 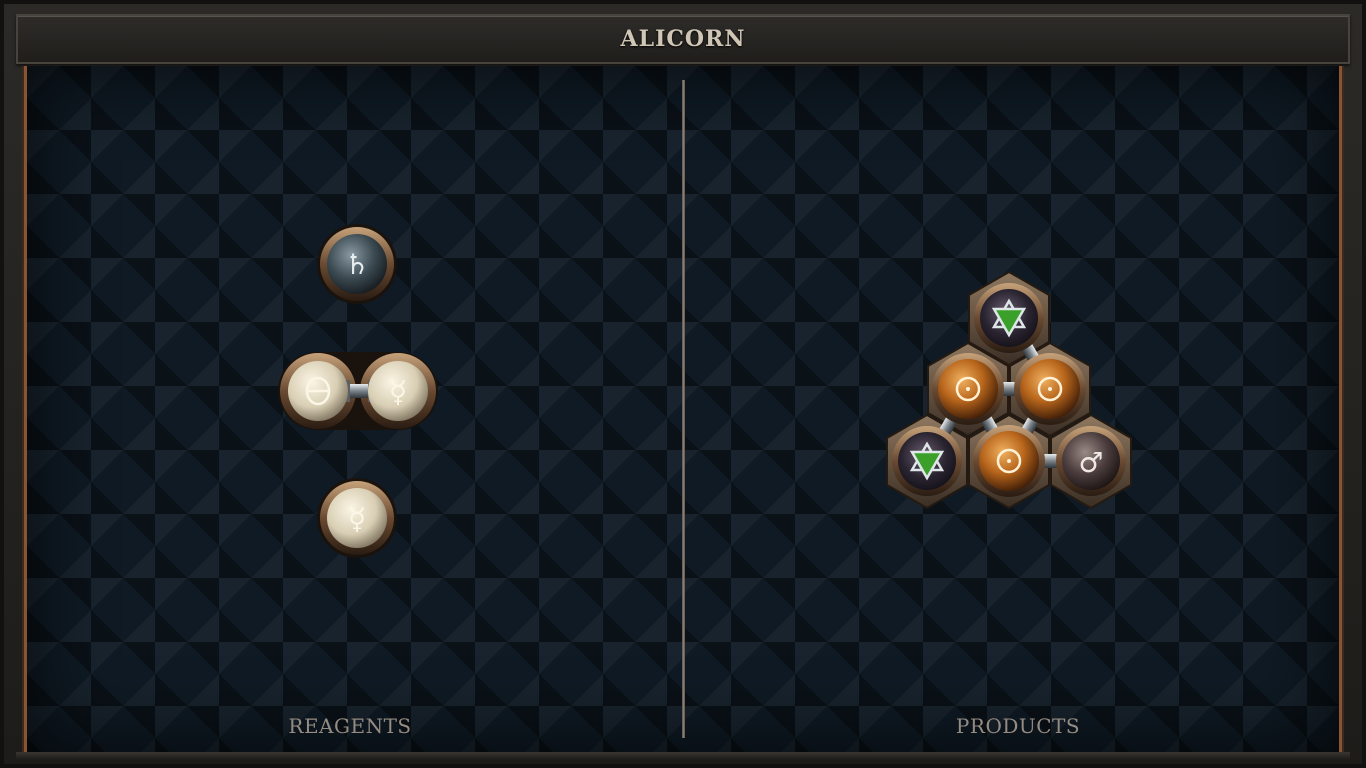 I want to click on gold-atom-left, so click(x=968, y=389).